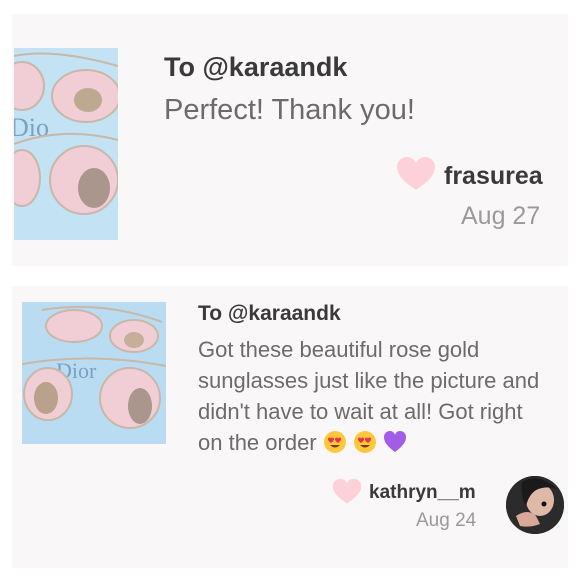 Image resolution: width=580 pixels, height=580 pixels. I want to click on thumbnail-brand-text: Dio, so click(31, 127).